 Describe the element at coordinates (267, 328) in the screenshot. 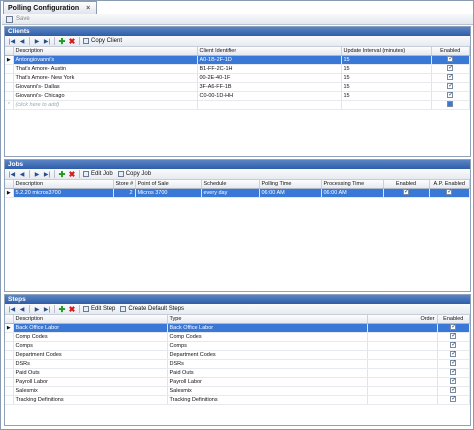

I see `step-type: Back Office Labor` at that location.